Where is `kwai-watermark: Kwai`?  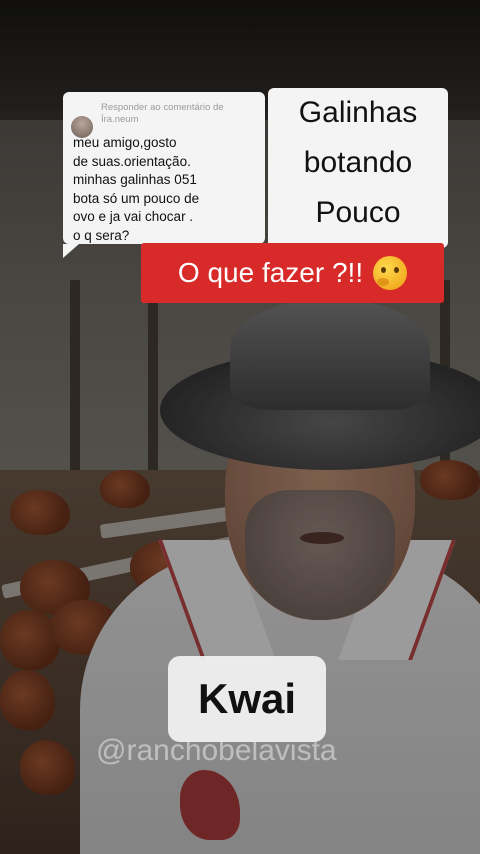
kwai-watermark: Kwai is located at coordinates (247, 699).